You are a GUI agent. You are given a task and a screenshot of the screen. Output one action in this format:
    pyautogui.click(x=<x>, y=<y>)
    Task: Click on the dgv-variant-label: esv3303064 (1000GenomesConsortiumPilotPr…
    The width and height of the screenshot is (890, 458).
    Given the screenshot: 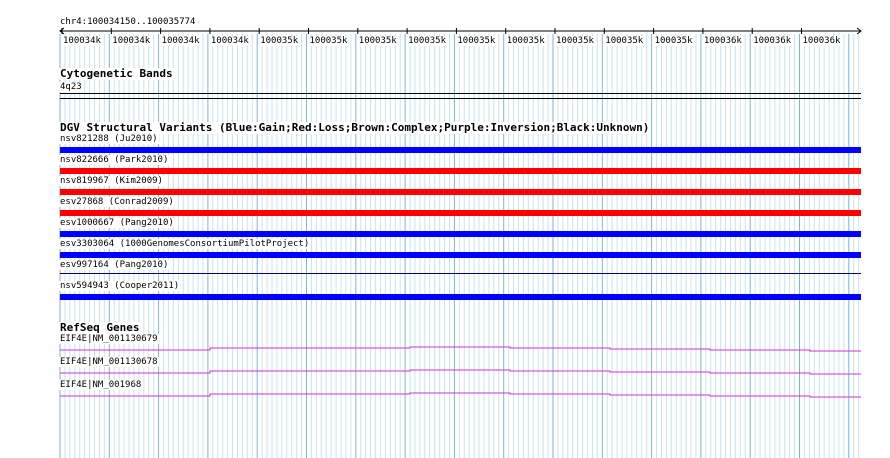 What is the action you would take?
    pyautogui.click(x=185, y=244)
    